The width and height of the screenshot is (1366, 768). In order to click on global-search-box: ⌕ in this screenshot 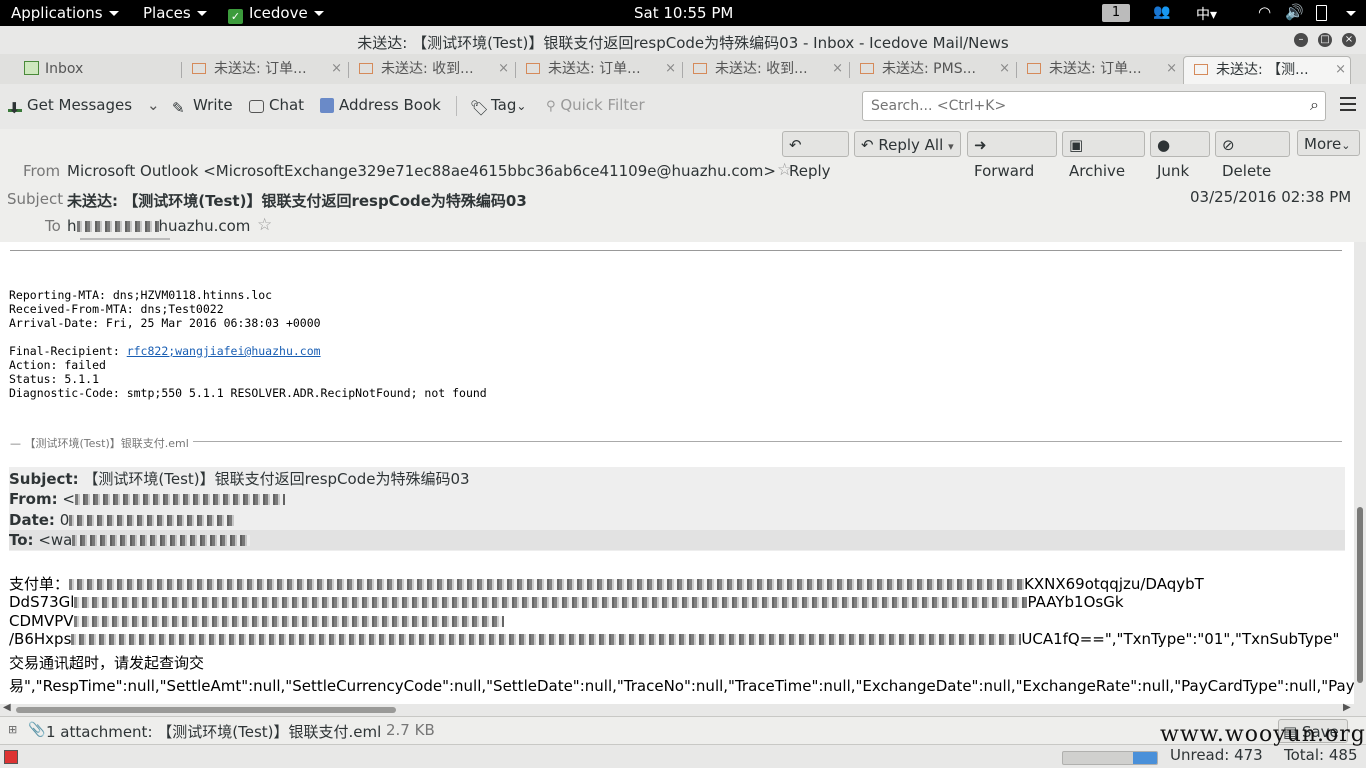, I will do `click(1094, 106)`.